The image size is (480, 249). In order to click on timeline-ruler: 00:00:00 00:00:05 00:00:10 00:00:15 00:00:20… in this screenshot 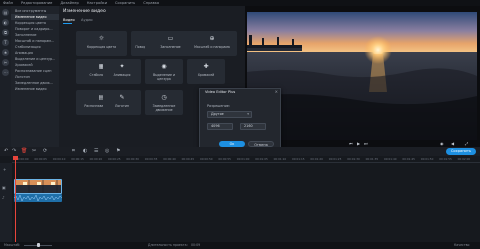, I will do `click(246, 159)`.